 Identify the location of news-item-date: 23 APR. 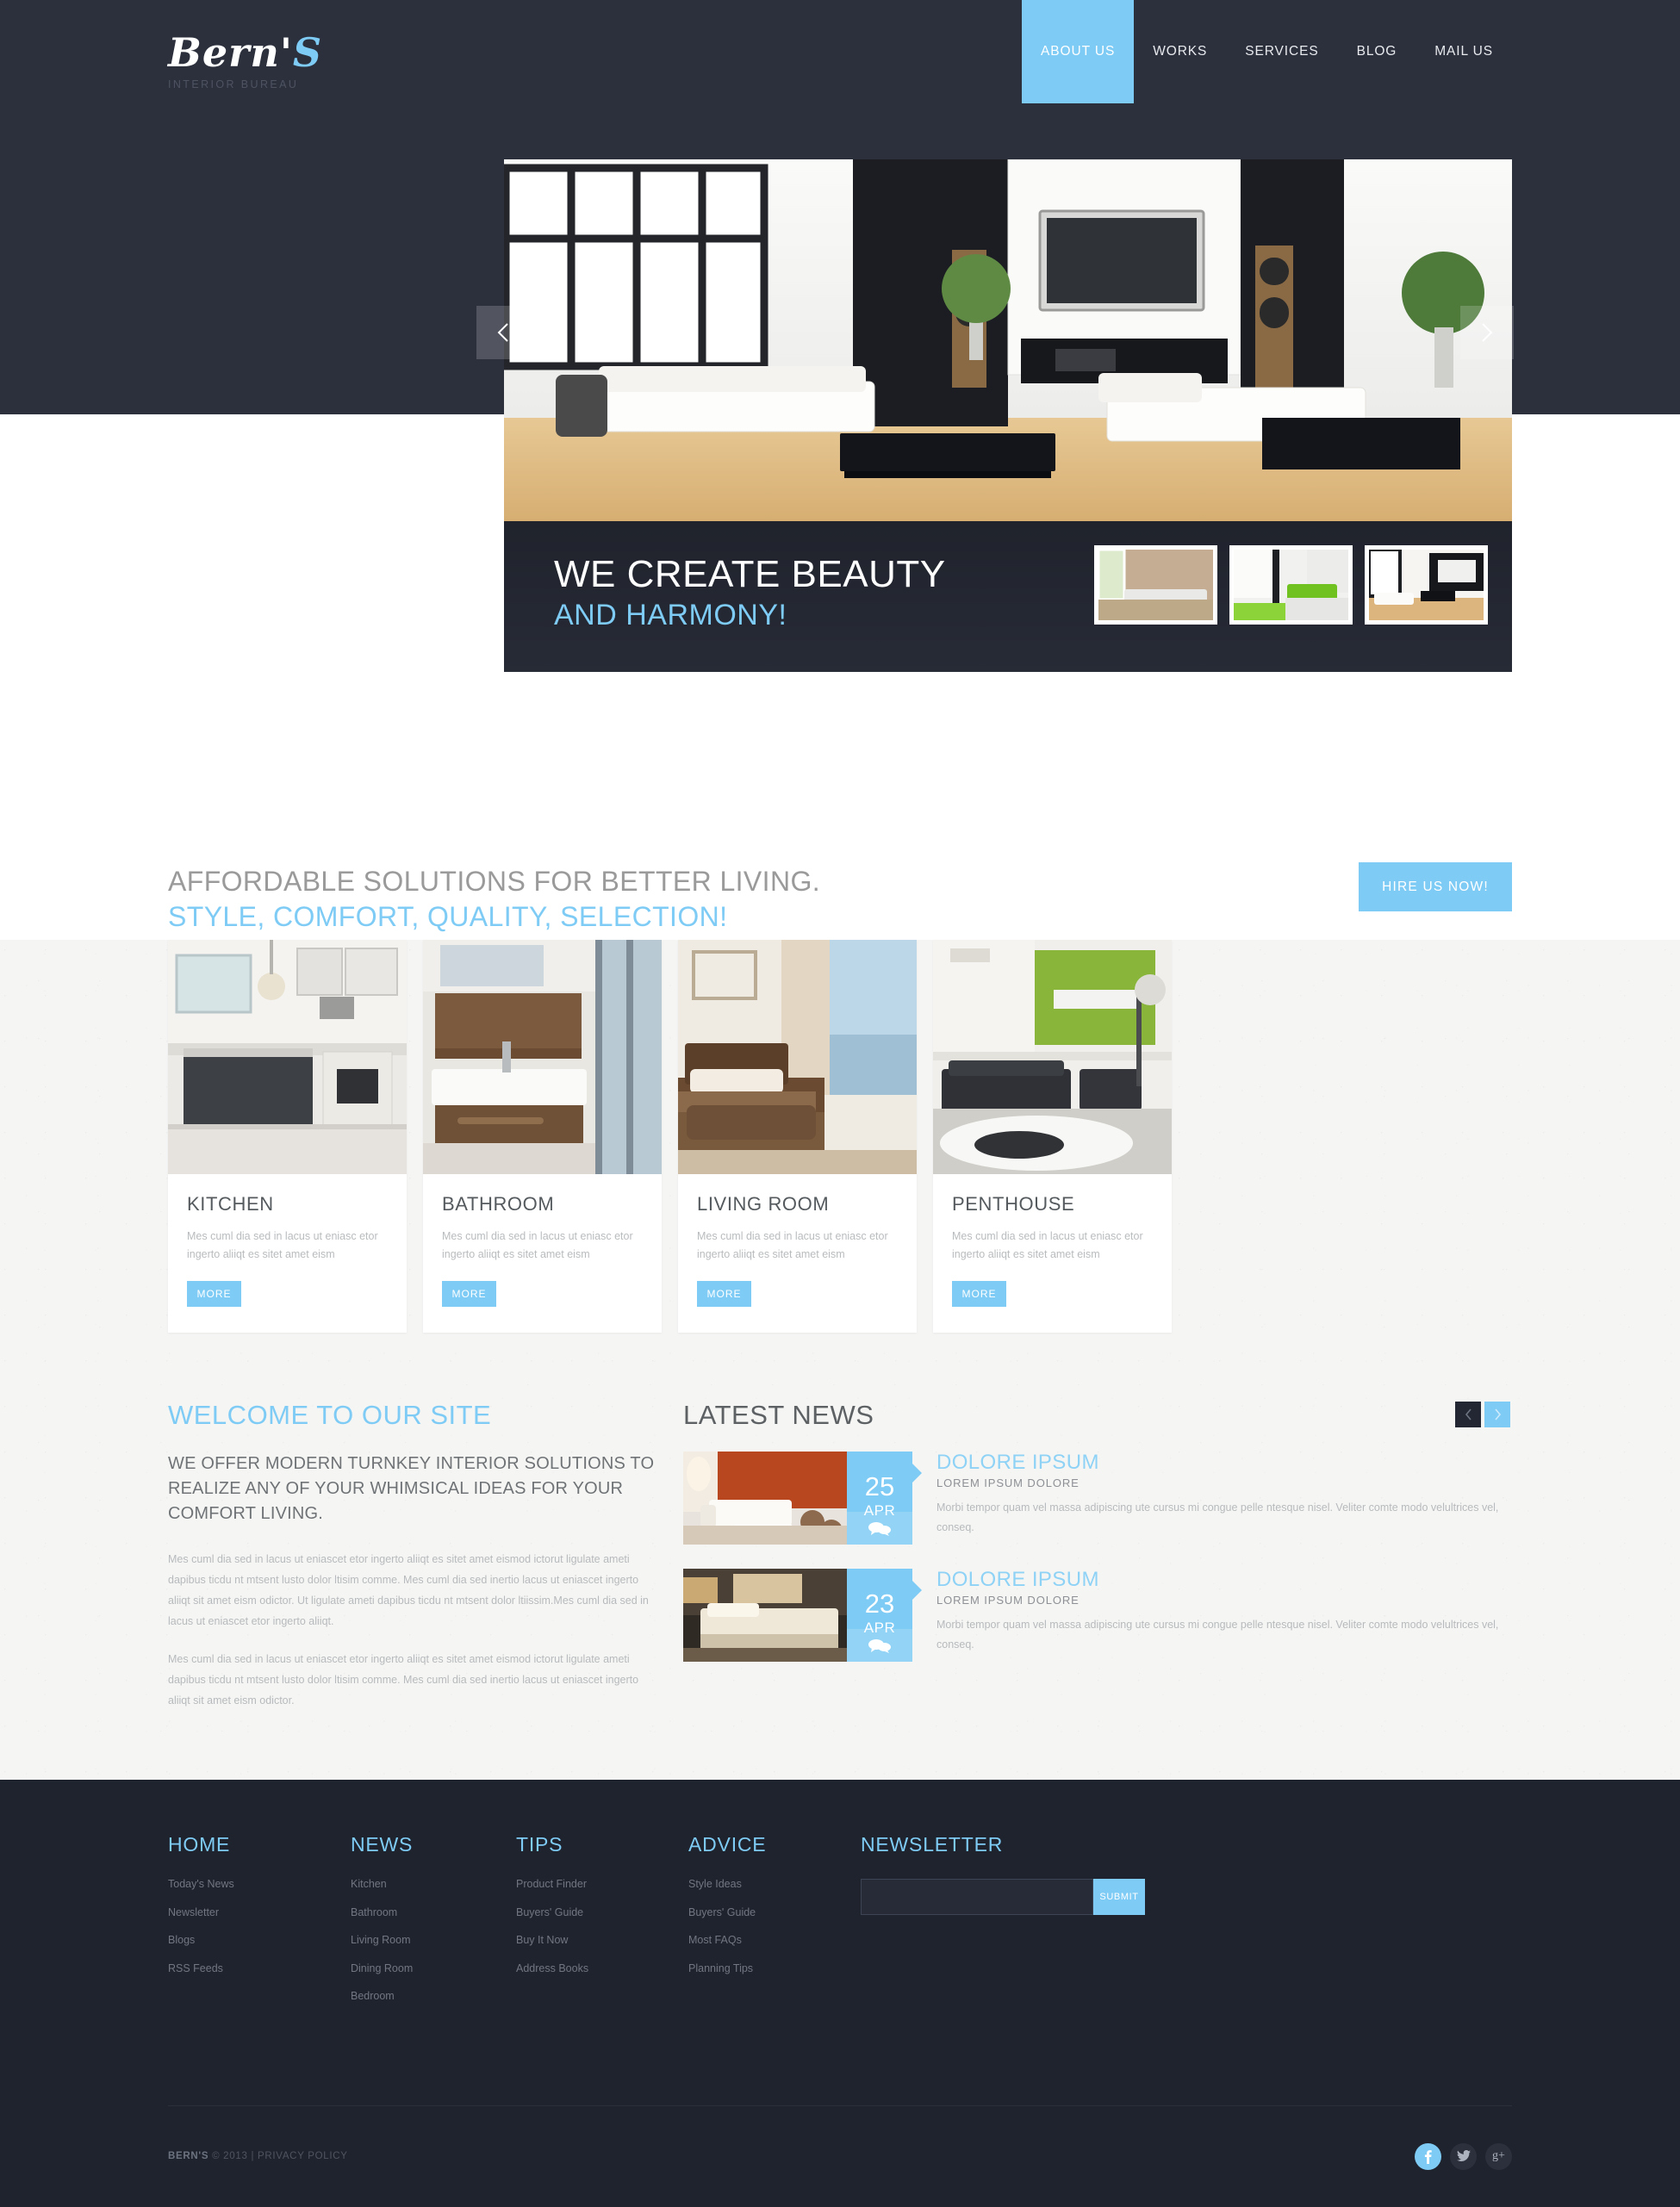
(885, 1615).